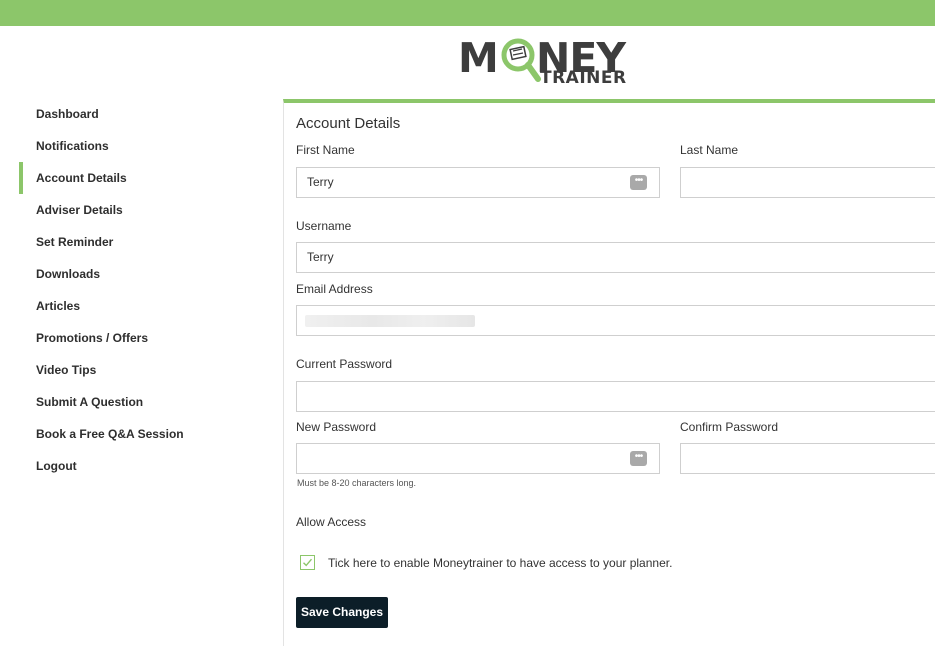 The width and height of the screenshot is (935, 646). What do you see at coordinates (807, 182) in the screenshot?
I see `last-name-field` at bounding box center [807, 182].